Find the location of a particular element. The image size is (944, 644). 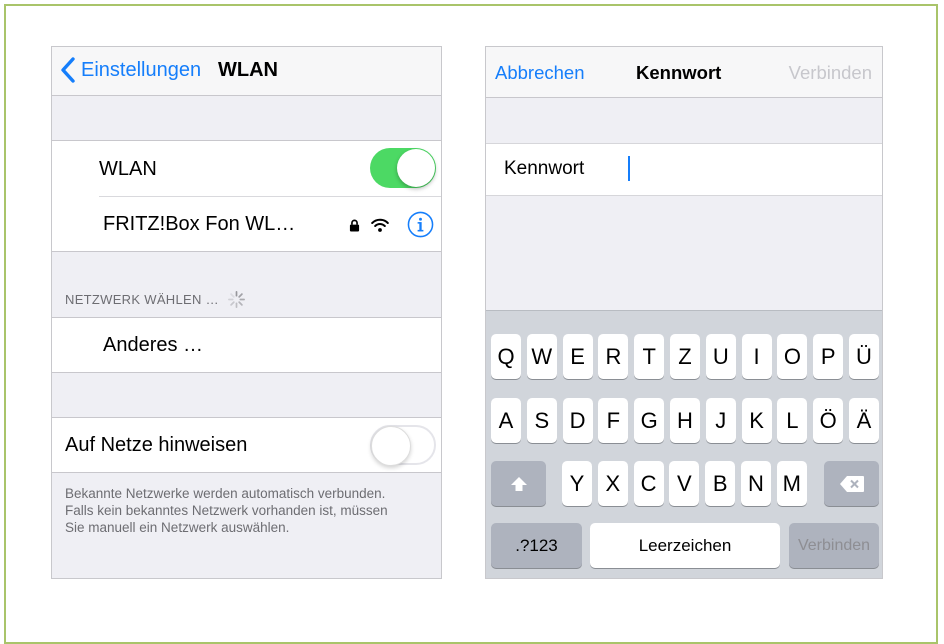

navigation-bar: Abbrechen Kennwort Verbinden is located at coordinates (684, 72).